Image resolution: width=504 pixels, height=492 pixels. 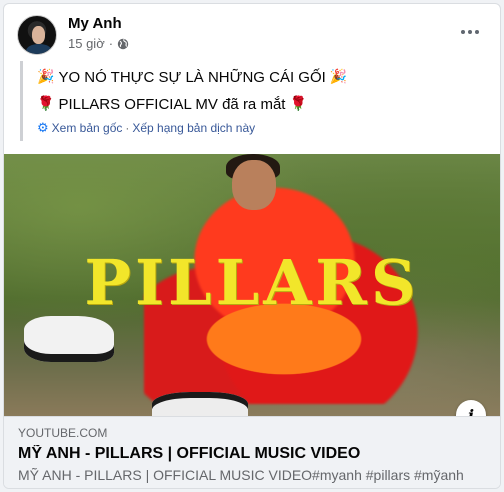 What do you see at coordinates (123, 44) in the screenshot?
I see `globe-icon` at bounding box center [123, 44].